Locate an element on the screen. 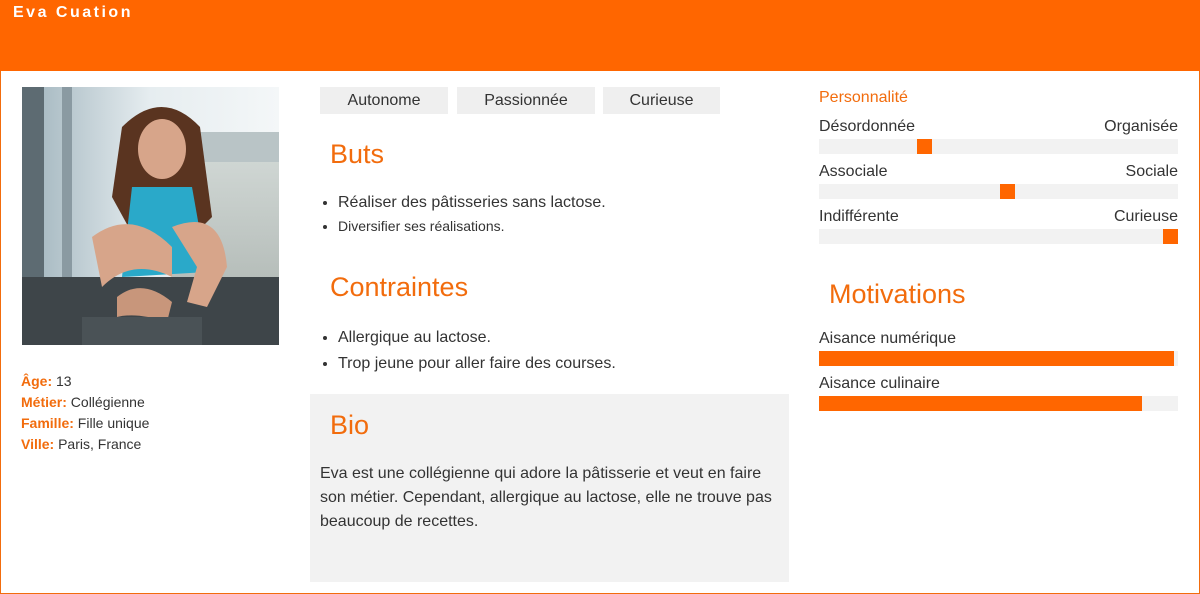 The width and height of the screenshot is (1200, 594). job-row: Métier: Collégienne is located at coordinates (83, 402).